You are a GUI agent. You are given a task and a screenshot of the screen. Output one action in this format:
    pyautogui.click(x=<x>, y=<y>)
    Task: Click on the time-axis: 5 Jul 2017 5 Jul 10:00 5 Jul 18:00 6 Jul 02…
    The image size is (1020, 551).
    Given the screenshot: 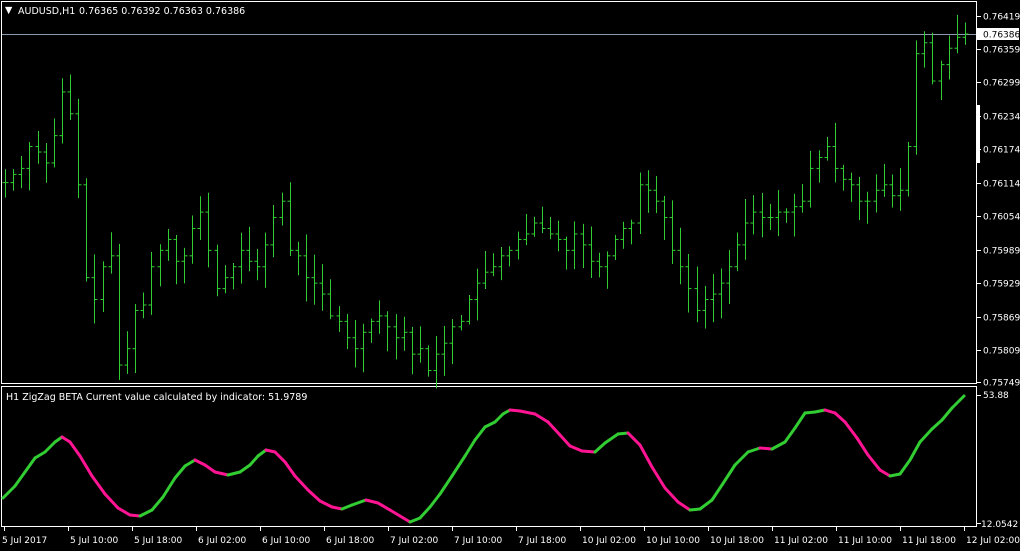 What is the action you would take?
    pyautogui.click(x=511, y=536)
    